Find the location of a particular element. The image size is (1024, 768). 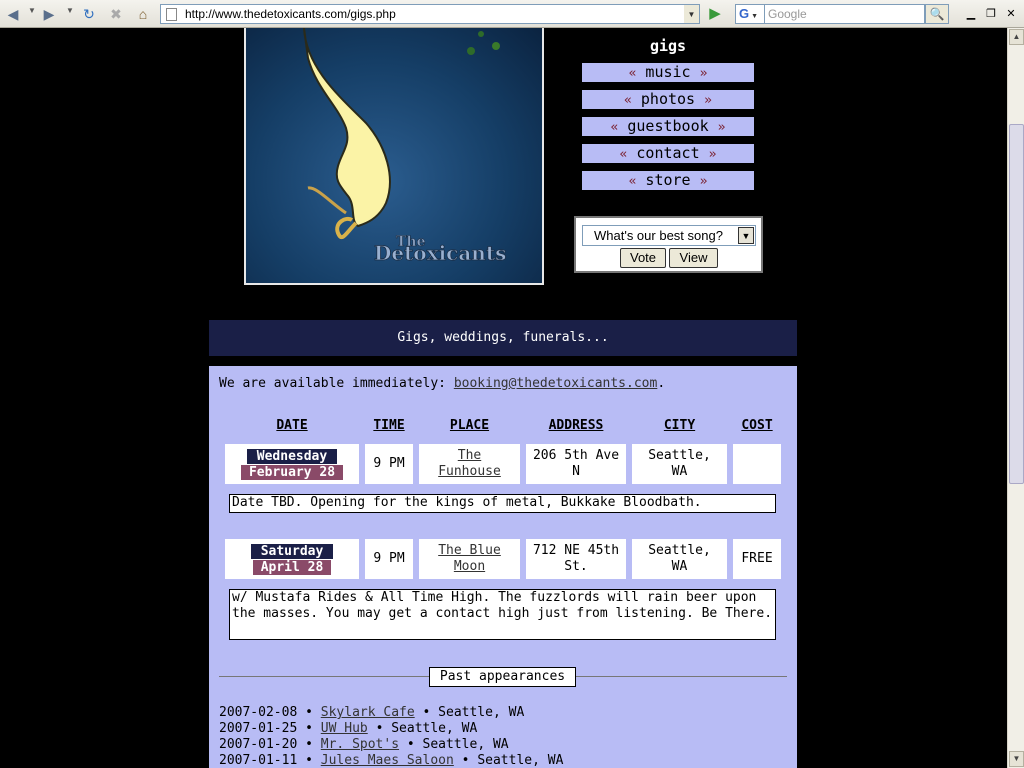

past-date: 2007-02-08 is located at coordinates (258, 712).